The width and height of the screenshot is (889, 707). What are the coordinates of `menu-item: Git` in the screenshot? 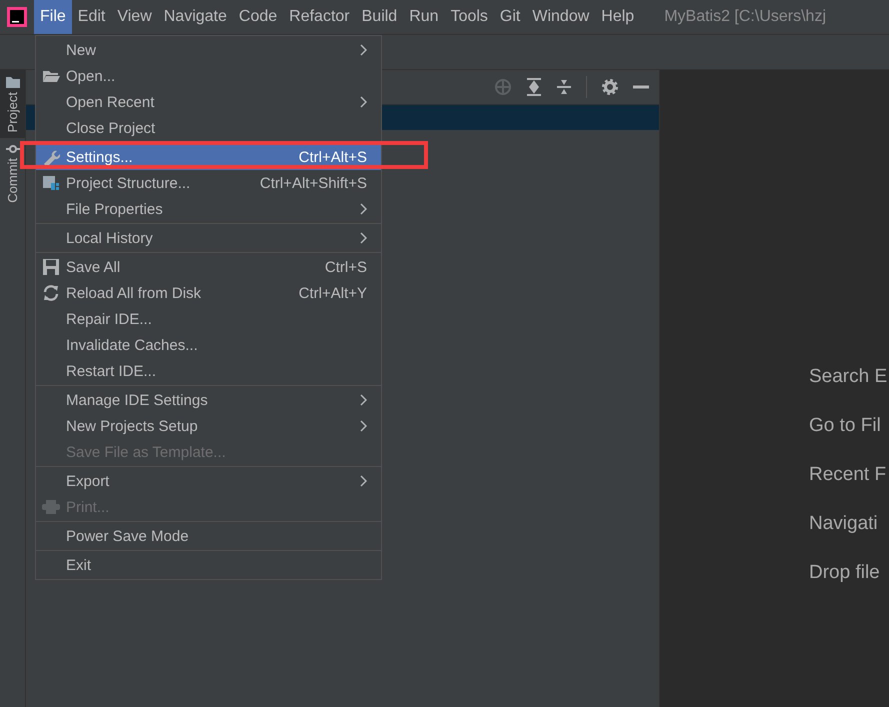 It's located at (510, 17).